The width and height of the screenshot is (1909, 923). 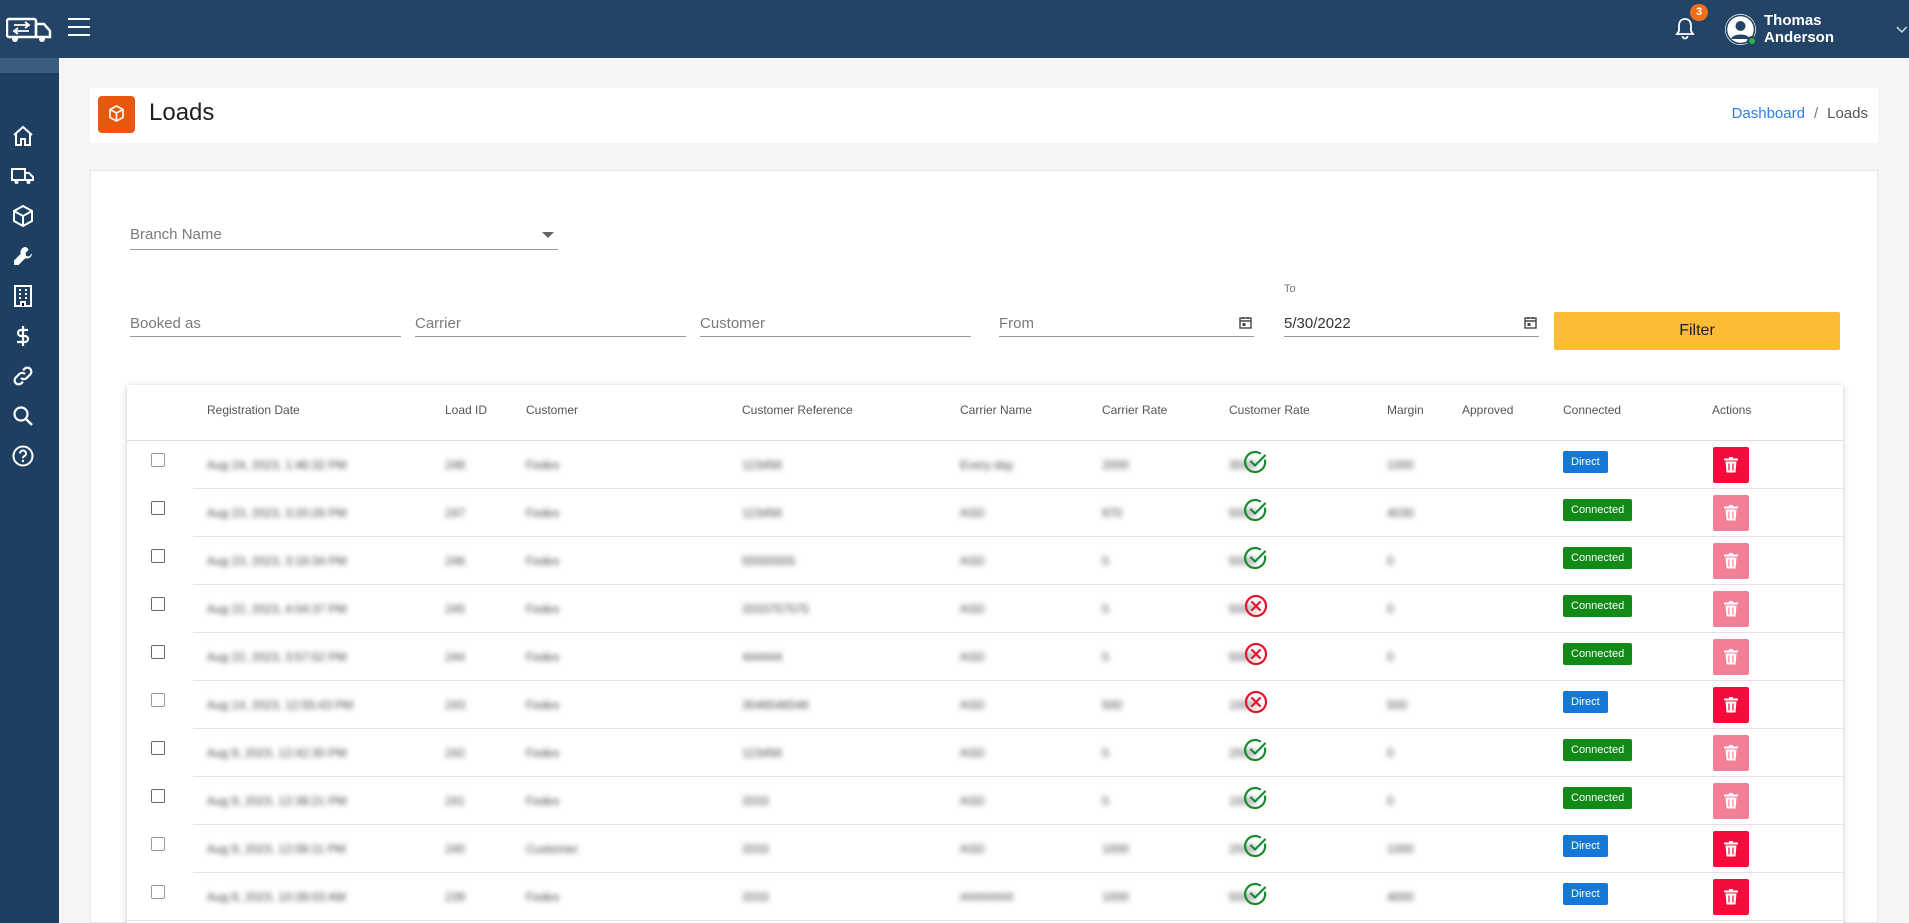 I want to click on cell-margin: 500, so click(x=1397, y=705).